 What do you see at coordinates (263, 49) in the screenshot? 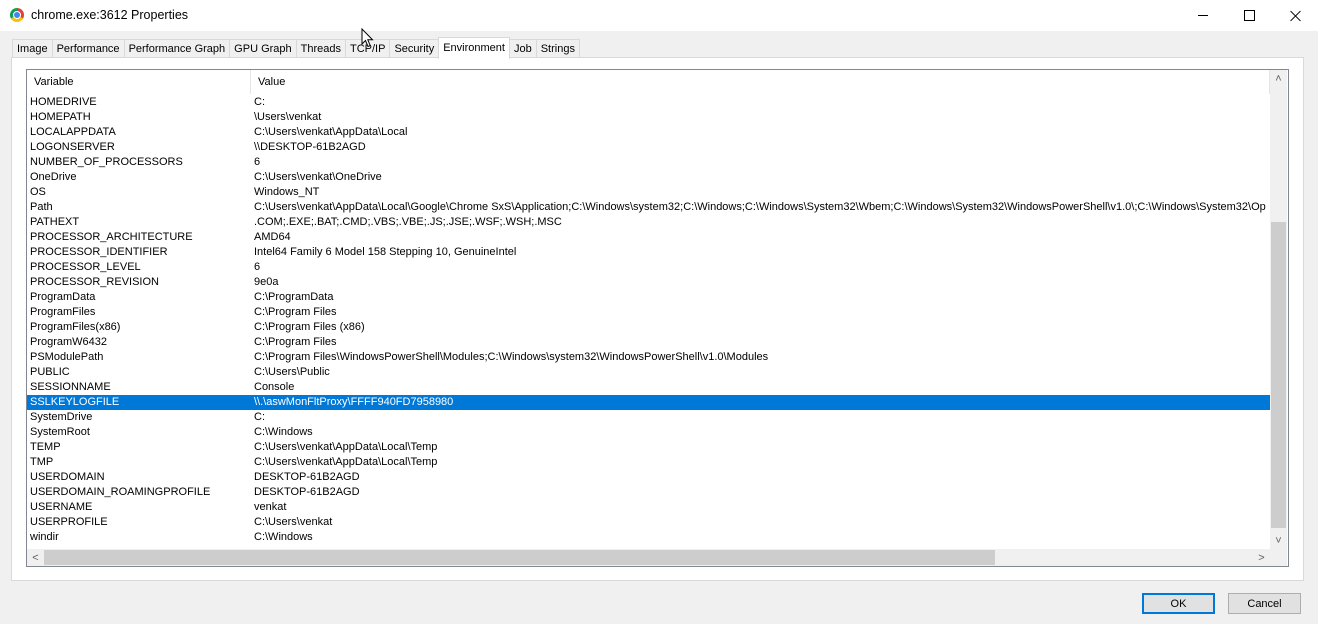
I see `tab-gpu-graph: GPU Graph` at bounding box center [263, 49].